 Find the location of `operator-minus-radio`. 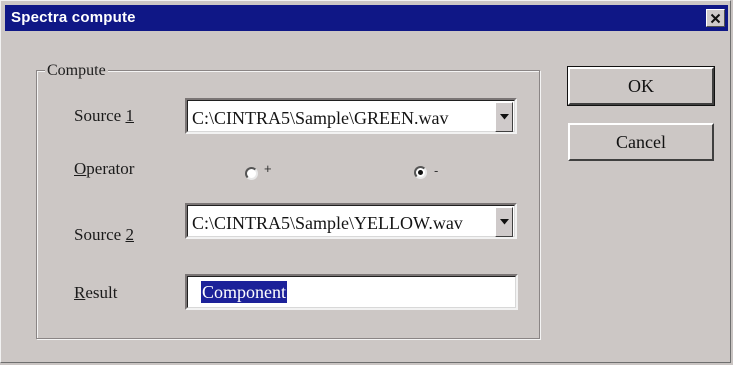

operator-minus-radio is located at coordinates (420, 172).